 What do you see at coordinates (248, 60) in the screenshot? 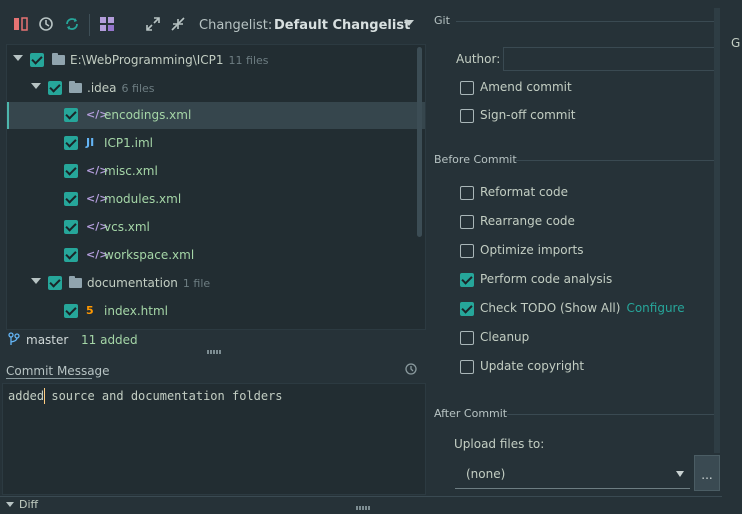
I see `file-count: 11 files` at bounding box center [248, 60].